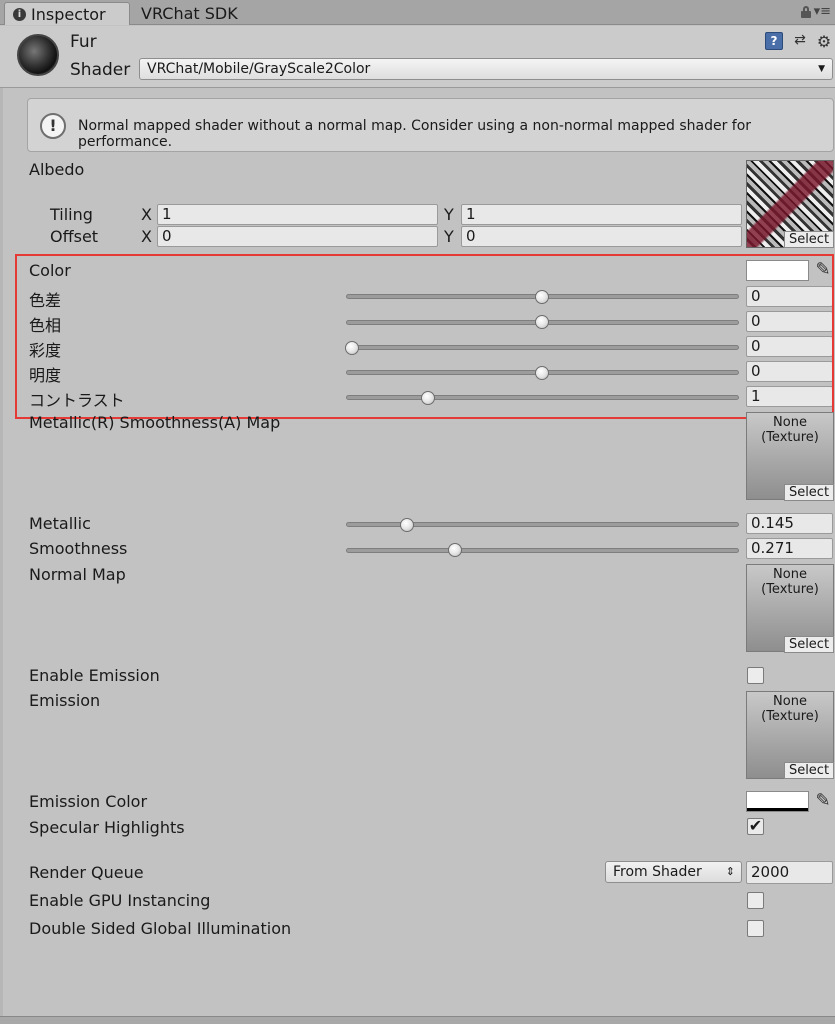 The width and height of the screenshot is (835, 1024). What do you see at coordinates (777, 801) in the screenshot?
I see `emission-color-swatch` at bounding box center [777, 801].